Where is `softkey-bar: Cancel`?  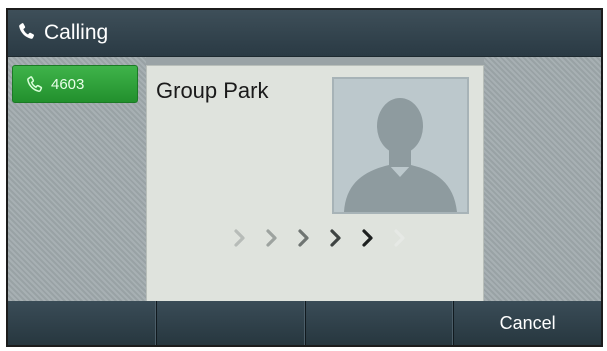 softkey-bar: Cancel is located at coordinates (304, 323).